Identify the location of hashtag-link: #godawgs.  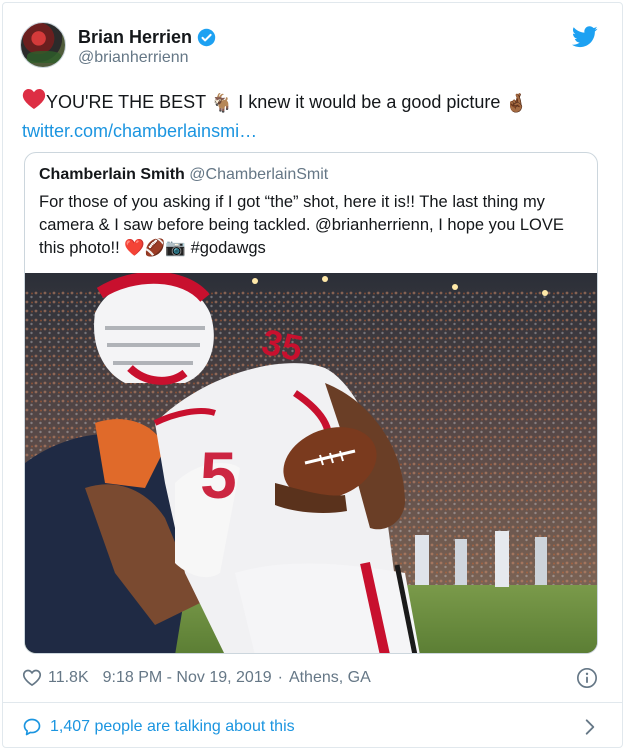
(228, 248).